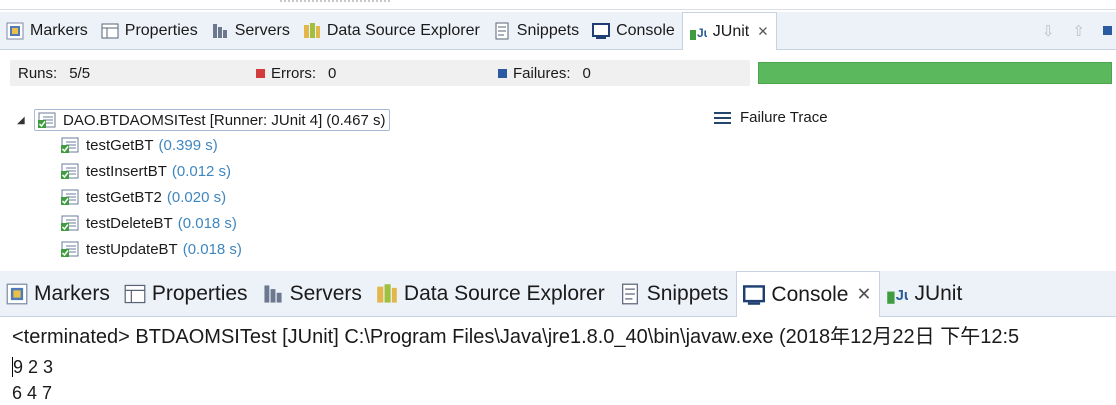 This screenshot has width=1116, height=405. Describe the element at coordinates (340, 223) in the screenshot. I see `test-item-testdeletebt: testDeleteBT (0.018 s)` at that location.